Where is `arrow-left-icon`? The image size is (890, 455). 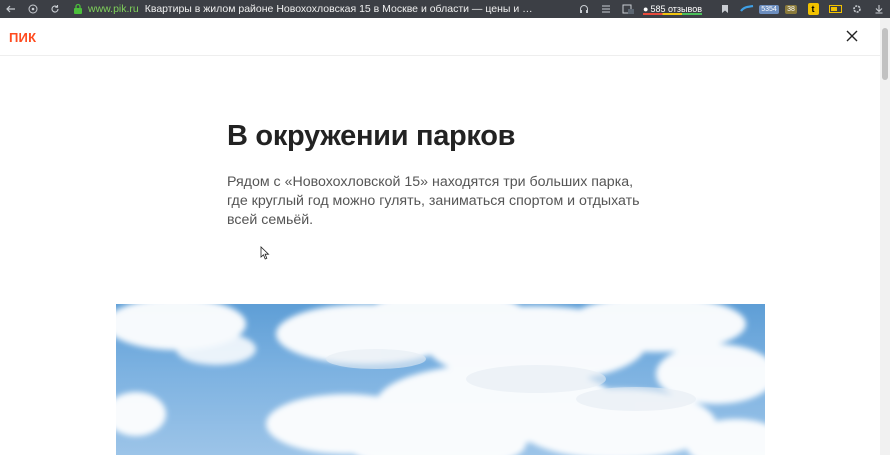
arrow-left-icon is located at coordinates (10, 9).